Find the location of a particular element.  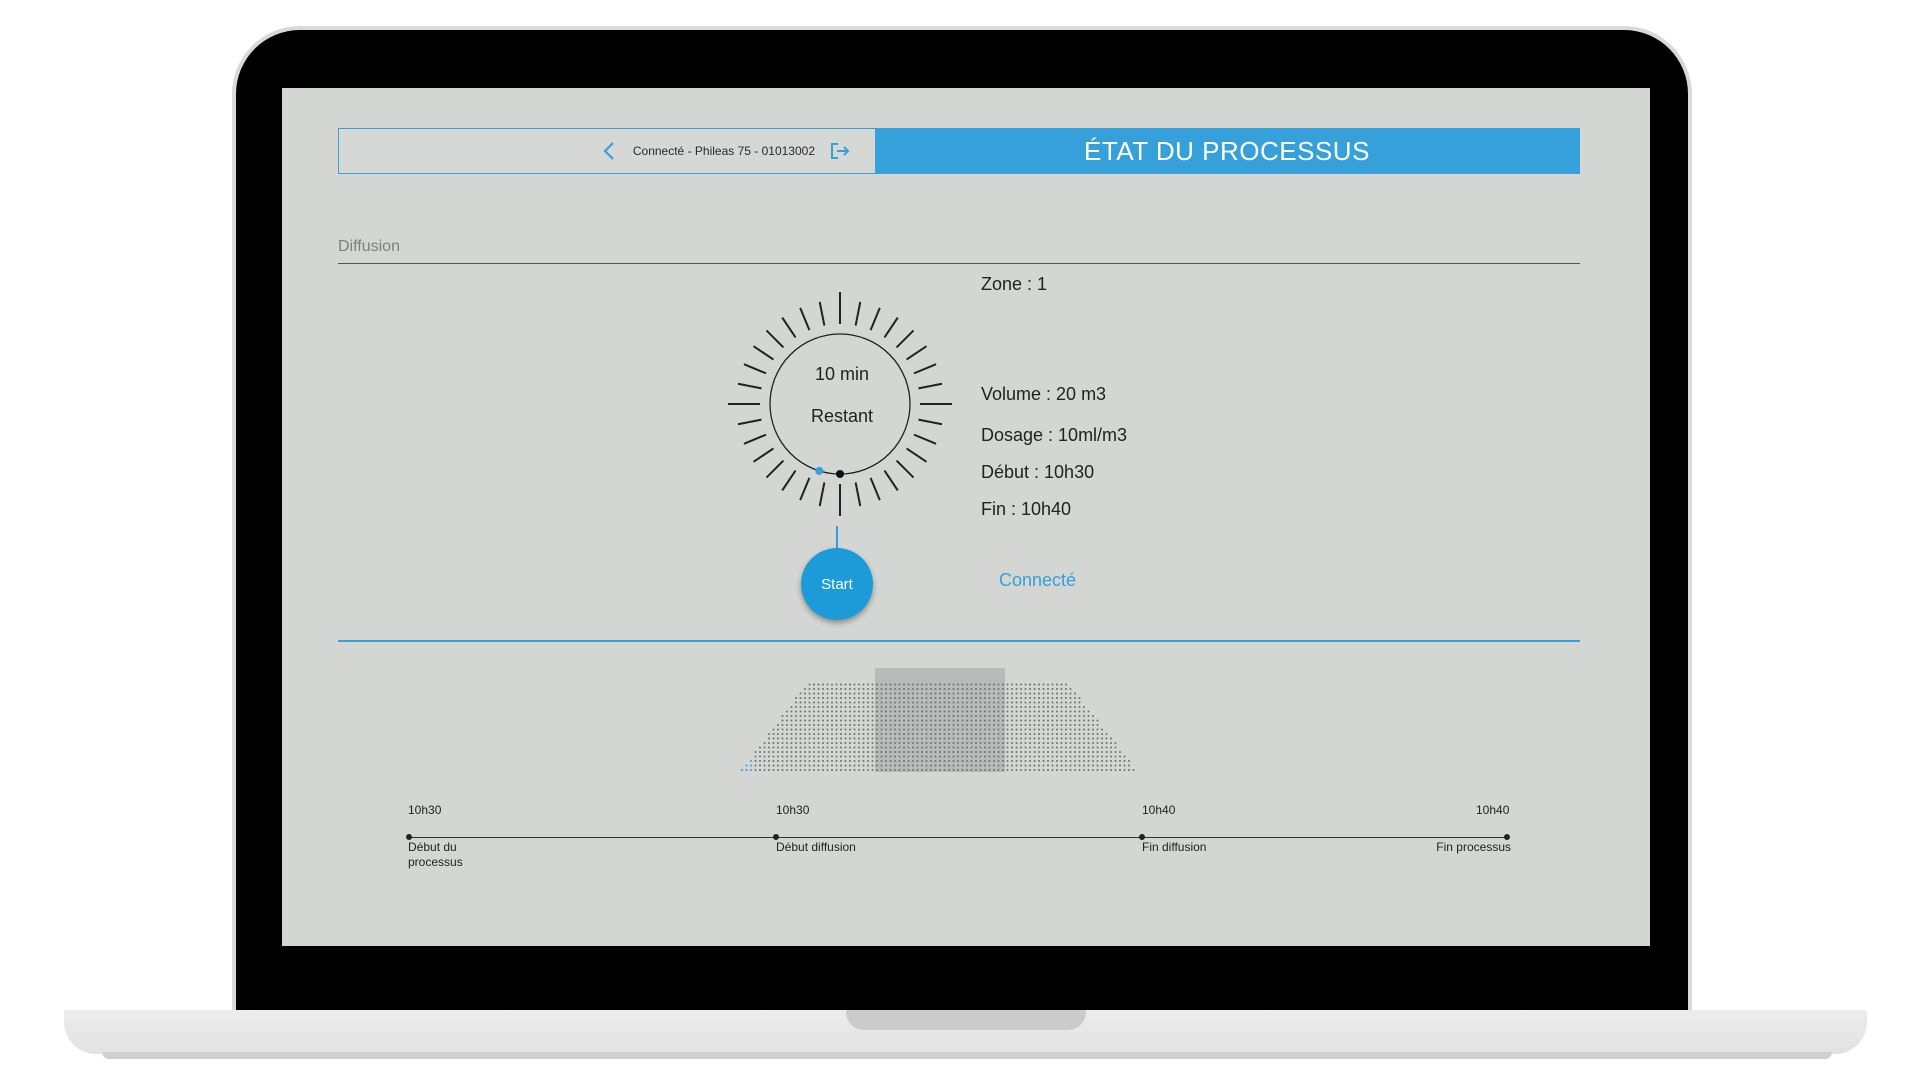

section-label: Diffusion is located at coordinates (369, 246).